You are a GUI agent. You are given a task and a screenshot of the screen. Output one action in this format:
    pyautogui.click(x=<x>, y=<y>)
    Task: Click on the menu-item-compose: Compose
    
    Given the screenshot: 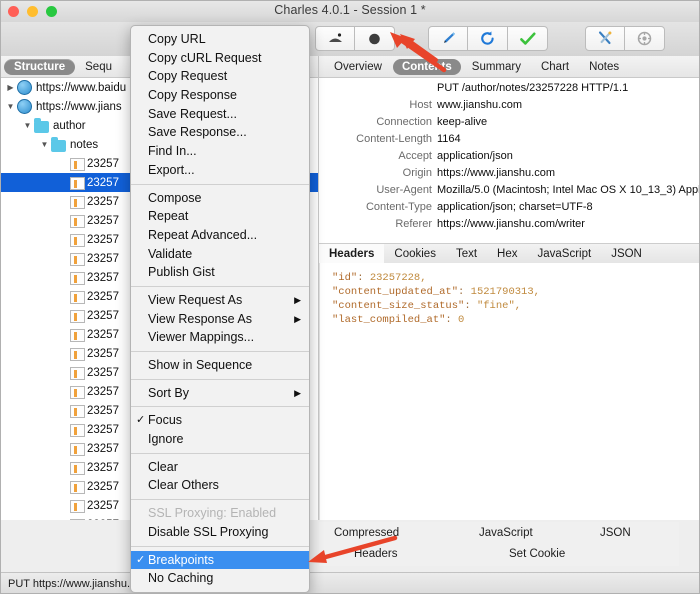 What is the action you would take?
    pyautogui.click(x=220, y=198)
    